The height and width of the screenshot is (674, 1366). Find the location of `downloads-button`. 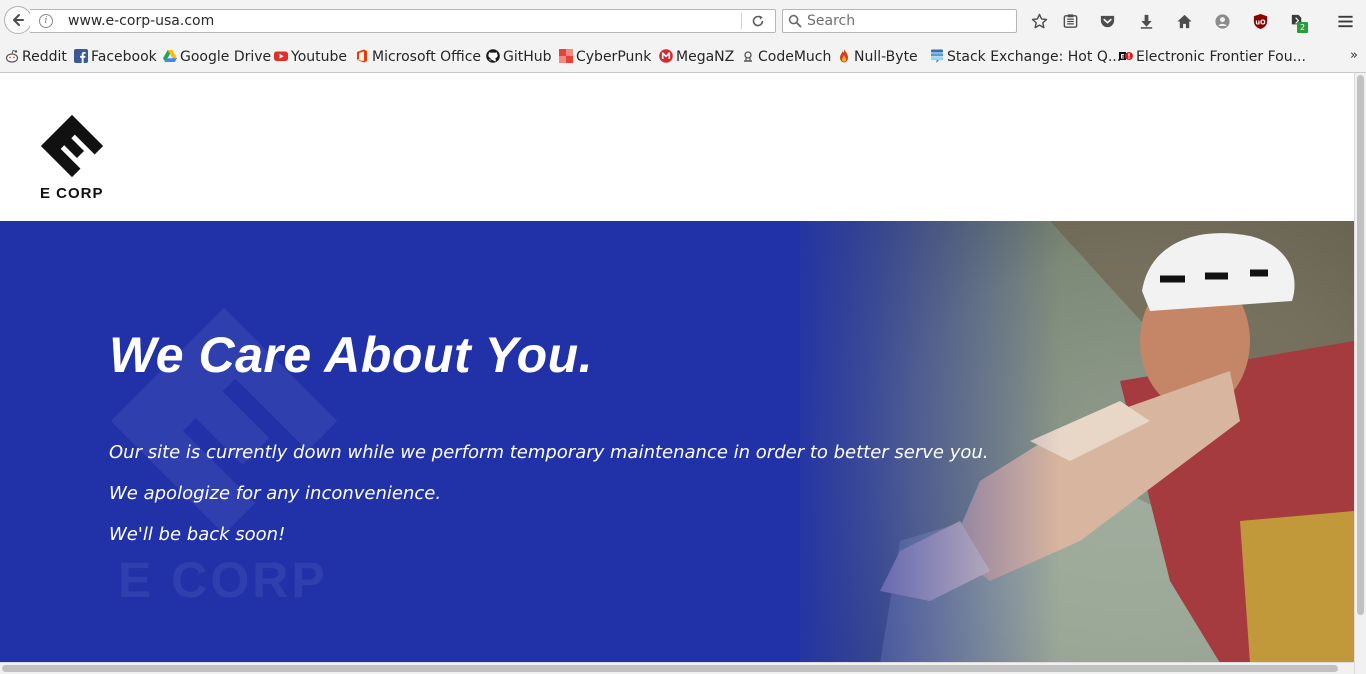

downloads-button is located at coordinates (1146, 21).